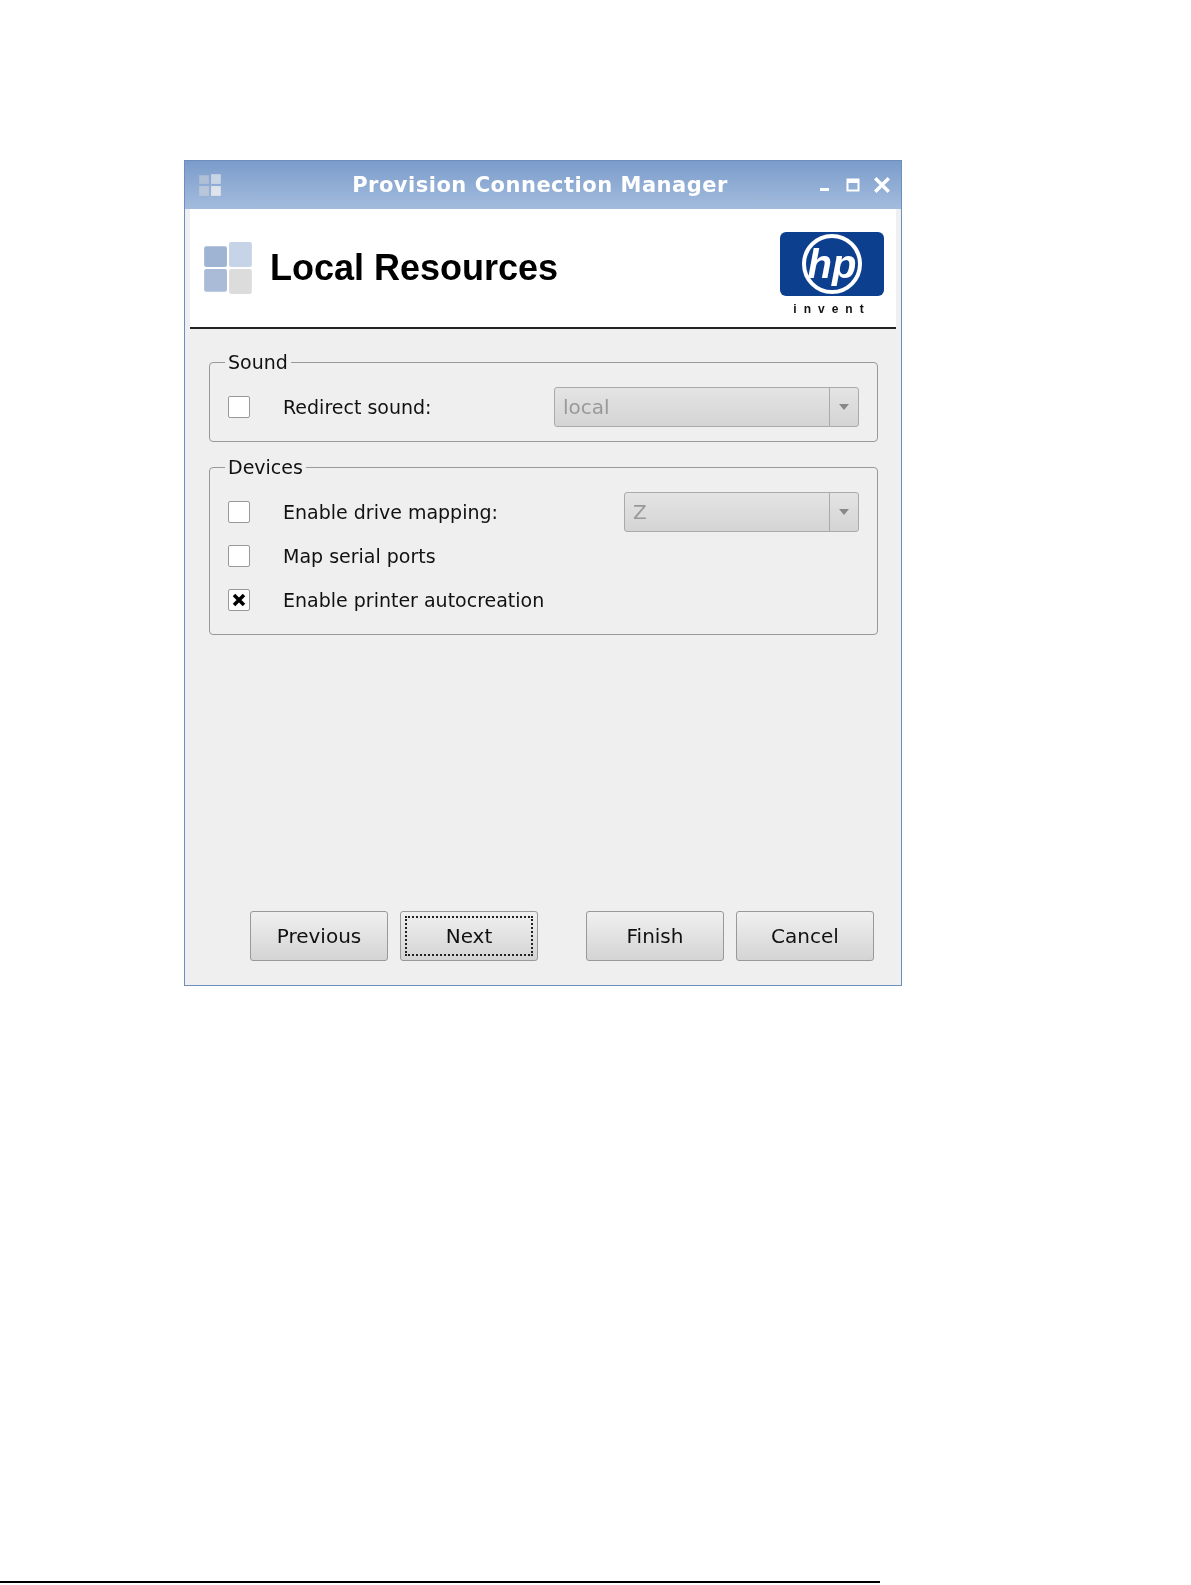 The height and width of the screenshot is (1585, 1191). I want to click on dialog-button: Previous, so click(319, 936).